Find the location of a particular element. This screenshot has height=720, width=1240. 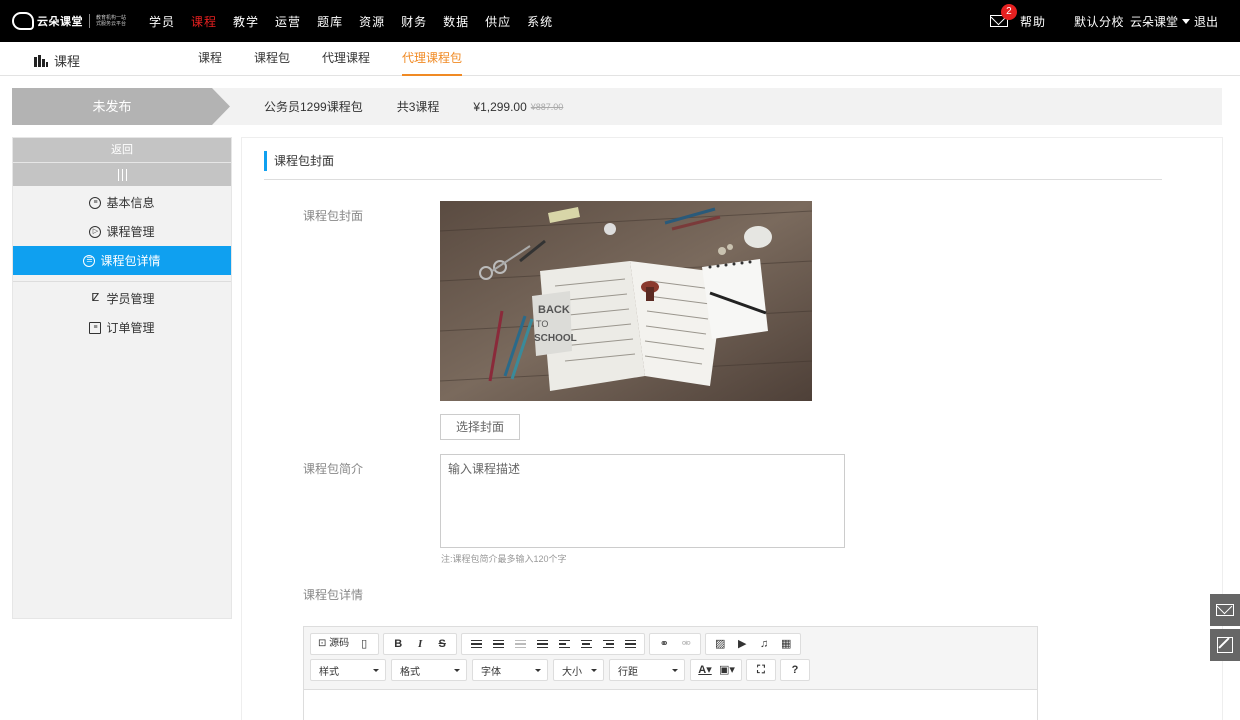

top-right-actions: 2 帮助 默认分校 云朵课堂 退出 is located at coordinates (1103, 21).